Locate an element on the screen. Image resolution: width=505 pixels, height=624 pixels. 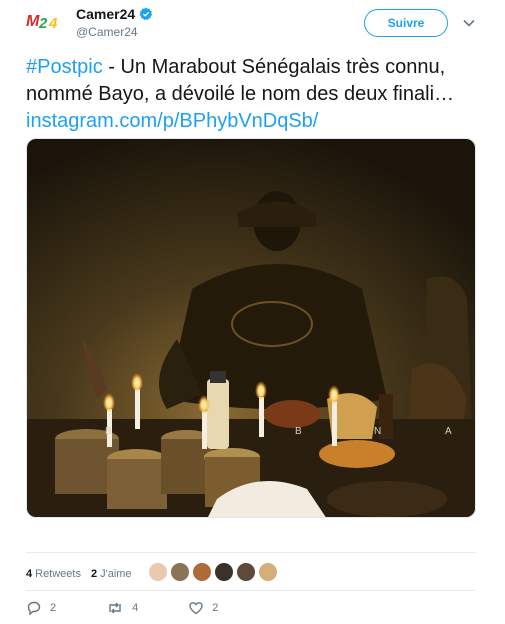
reply-button: 2 is located at coordinates (41, 608).